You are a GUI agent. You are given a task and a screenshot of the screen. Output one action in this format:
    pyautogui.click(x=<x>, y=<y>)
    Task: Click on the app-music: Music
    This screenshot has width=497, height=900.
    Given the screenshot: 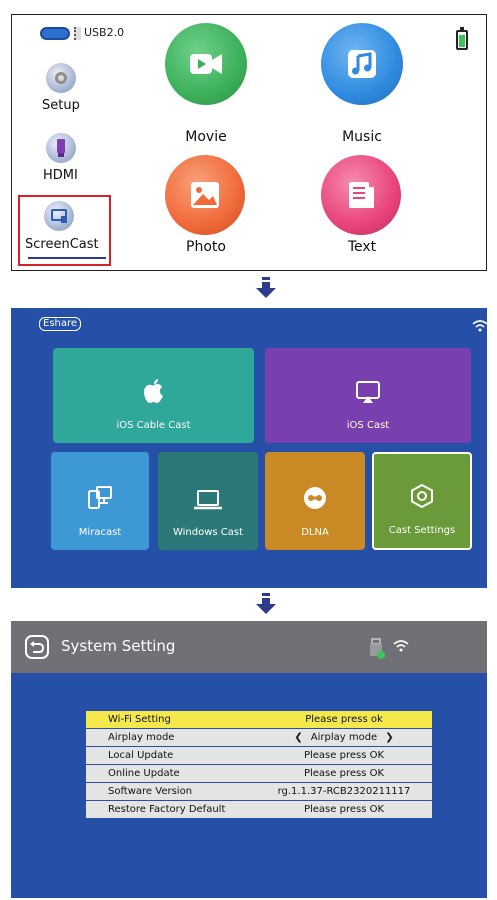 What is the action you would take?
    pyautogui.click(x=362, y=87)
    